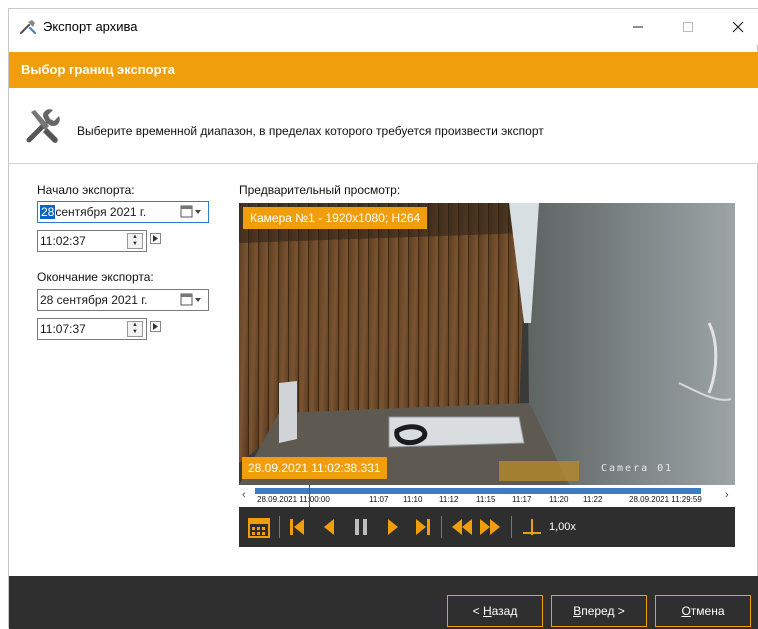  I want to click on wizard-footer: < Назад Вперед > Отмена, so click(383, 602).